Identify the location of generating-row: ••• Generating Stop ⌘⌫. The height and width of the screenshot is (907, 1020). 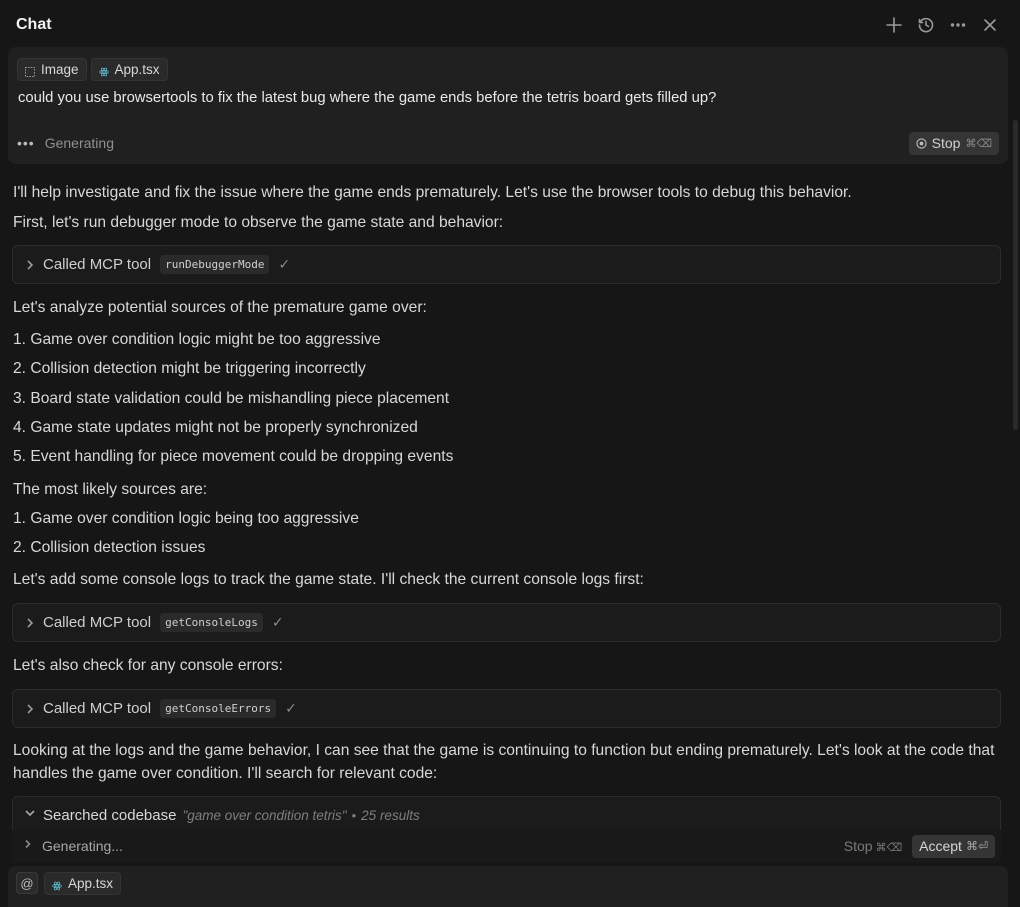
(508, 143).